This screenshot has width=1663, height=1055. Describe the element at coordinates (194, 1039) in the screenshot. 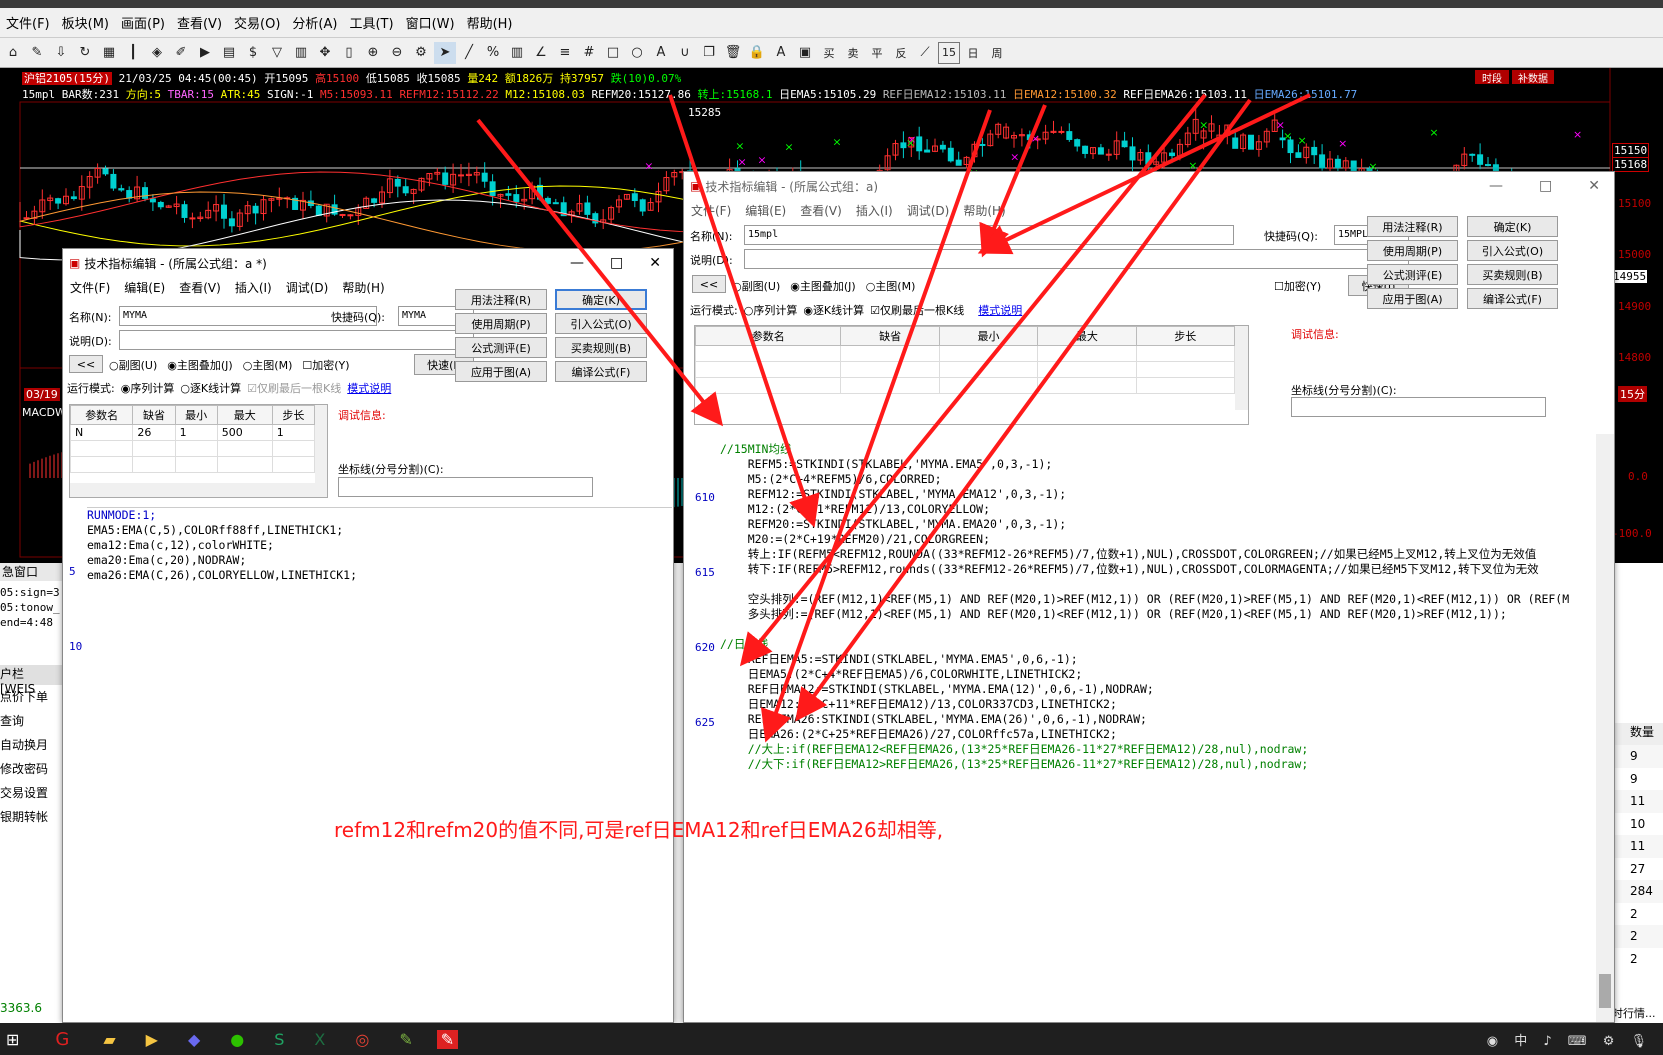

I see `app-icon: ◆` at that location.